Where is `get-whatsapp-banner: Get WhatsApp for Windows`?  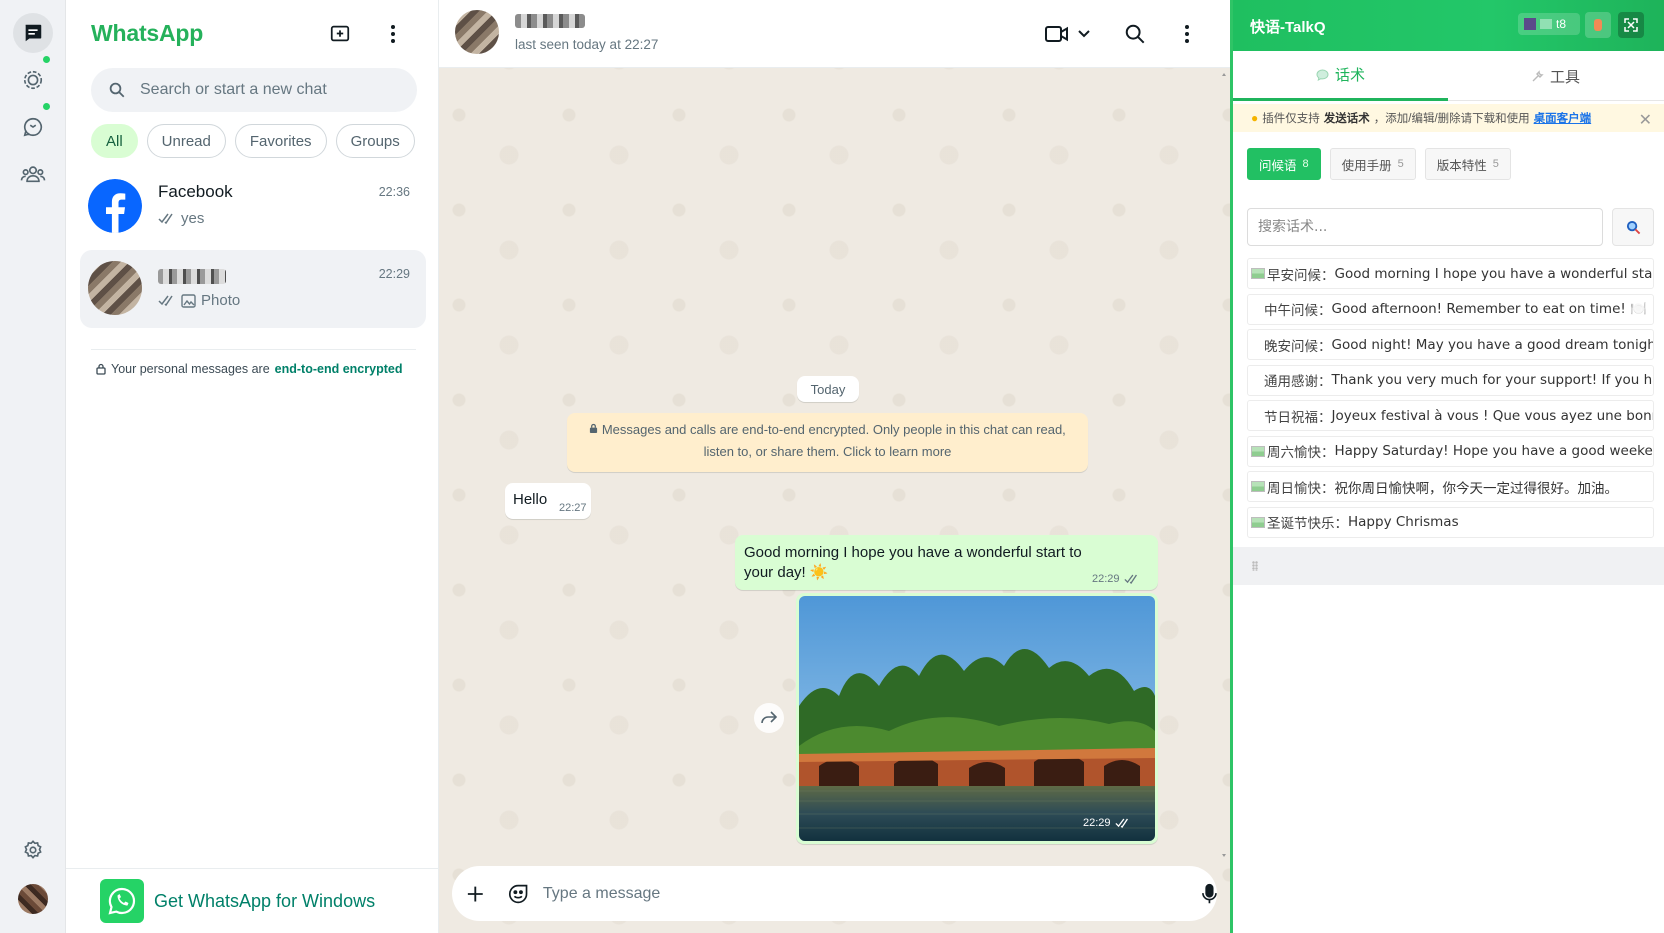
get-whatsapp-banner: Get WhatsApp for Windows is located at coordinates (252, 900).